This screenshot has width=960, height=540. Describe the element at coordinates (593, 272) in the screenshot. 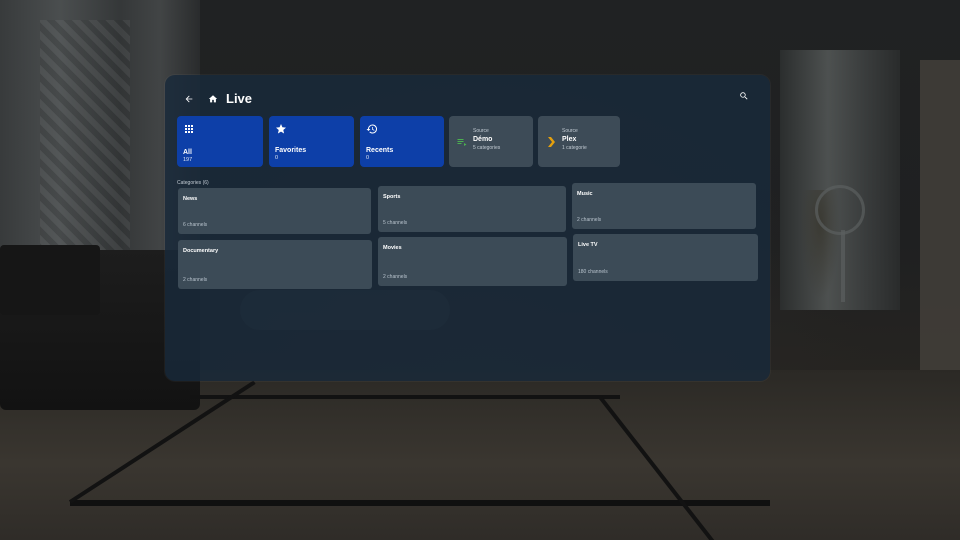

I see `category-count: 180 channels` at that location.